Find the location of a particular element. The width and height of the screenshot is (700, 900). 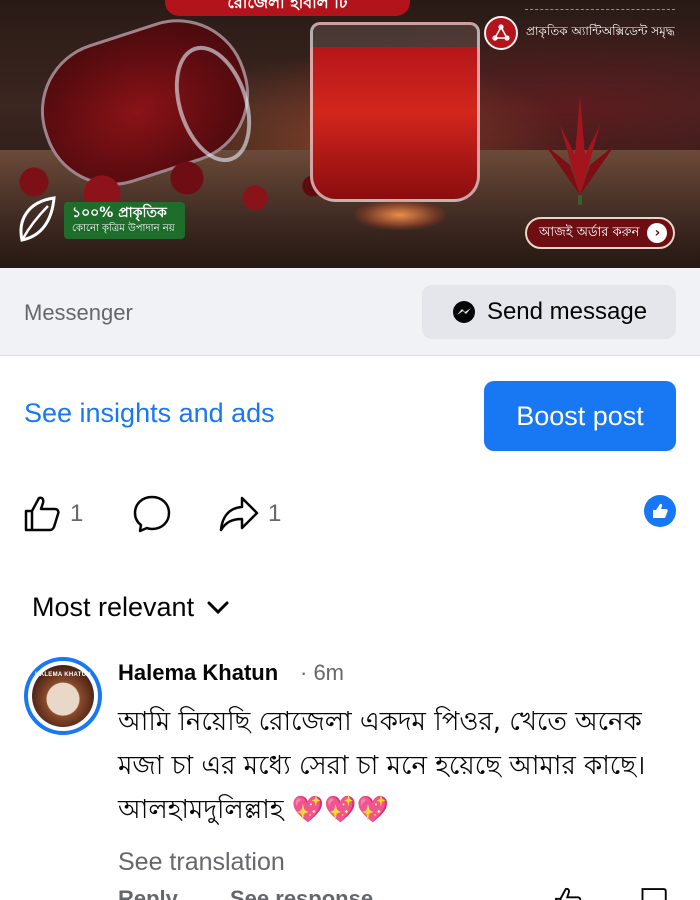

natural-badge-box: ১০০% প্রাকৃতিক কোনো কৃত্রিম উপাদান নয় is located at coordinates (124, 220).